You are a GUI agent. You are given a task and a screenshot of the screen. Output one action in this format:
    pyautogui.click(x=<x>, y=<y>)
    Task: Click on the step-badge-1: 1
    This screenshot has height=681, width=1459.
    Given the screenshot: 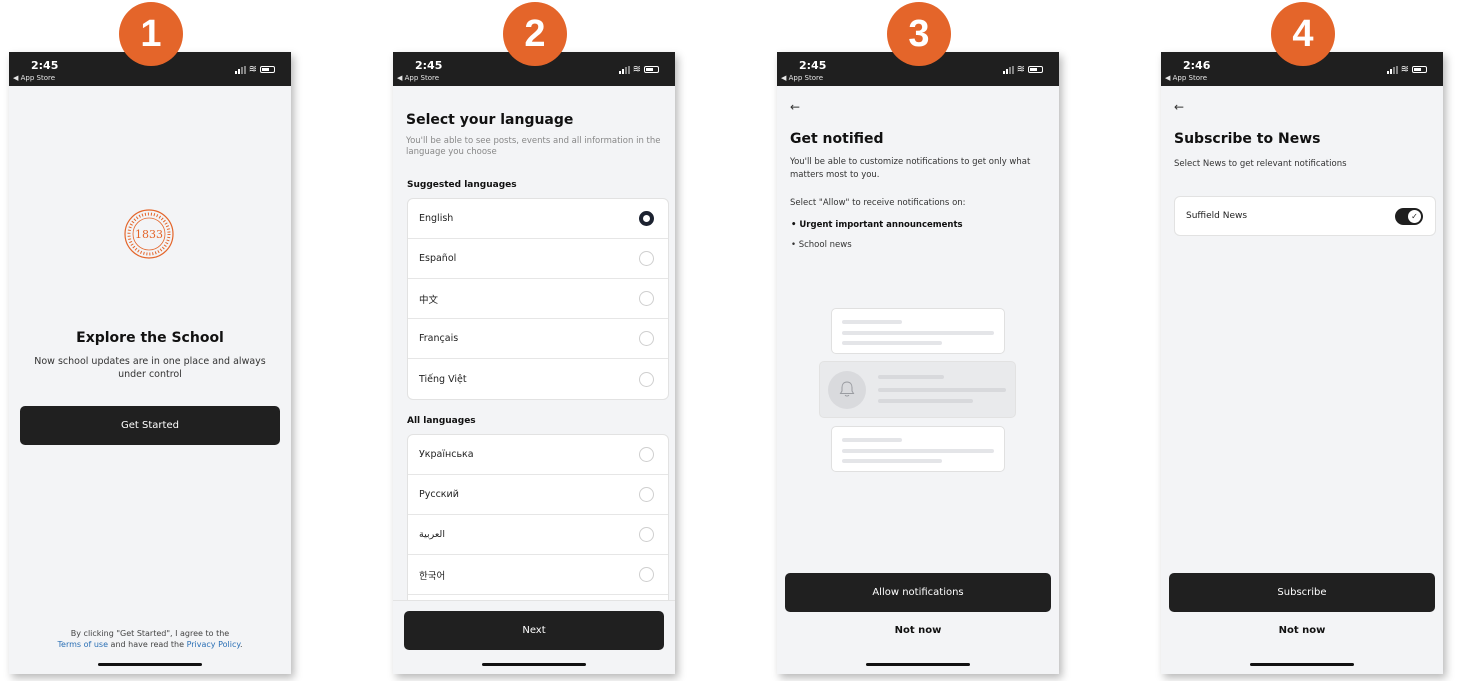 What is the action you would take?
    pyautogui.click(x=151, y=34)
    